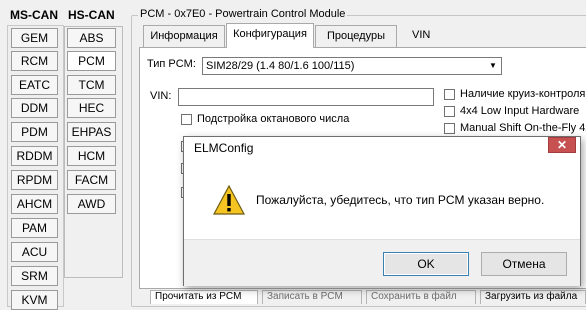 Image resolution: width=586 pixels, height=310 pixels. Describe the element at coordinates (91, 180) in the screenshot. I see `hs-can-button-facm: FACM` at that location.